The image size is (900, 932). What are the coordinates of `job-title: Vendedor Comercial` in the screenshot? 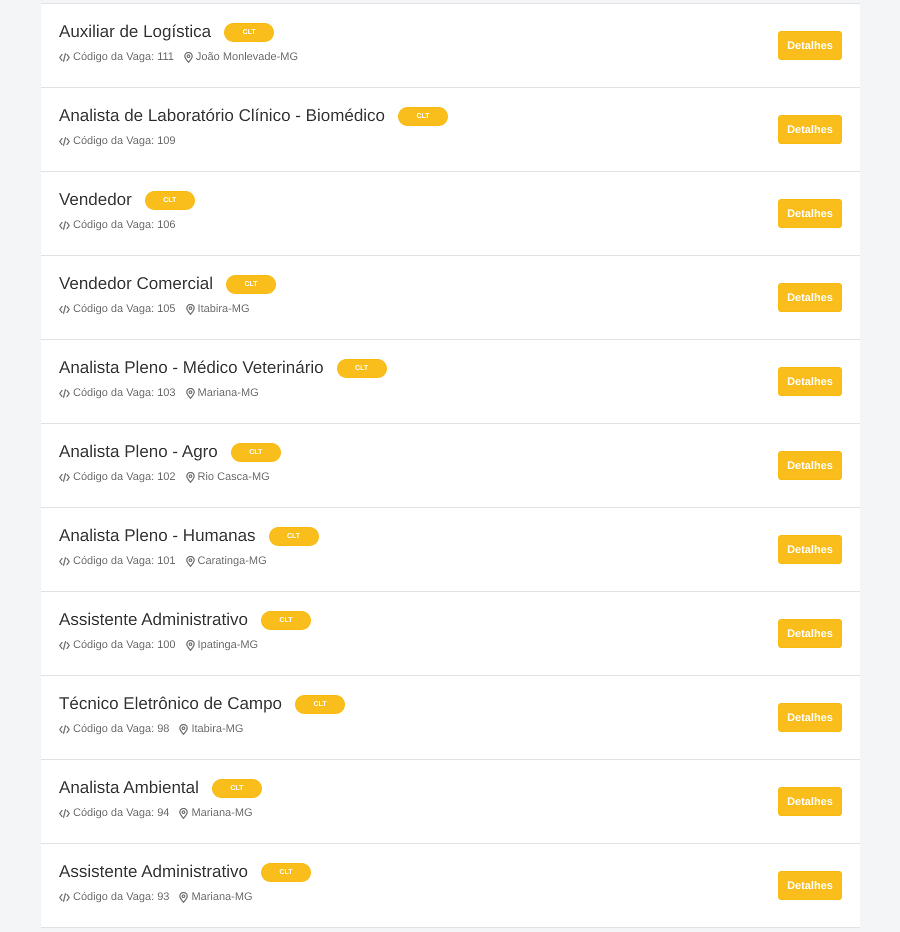 It's located at (136, 284).